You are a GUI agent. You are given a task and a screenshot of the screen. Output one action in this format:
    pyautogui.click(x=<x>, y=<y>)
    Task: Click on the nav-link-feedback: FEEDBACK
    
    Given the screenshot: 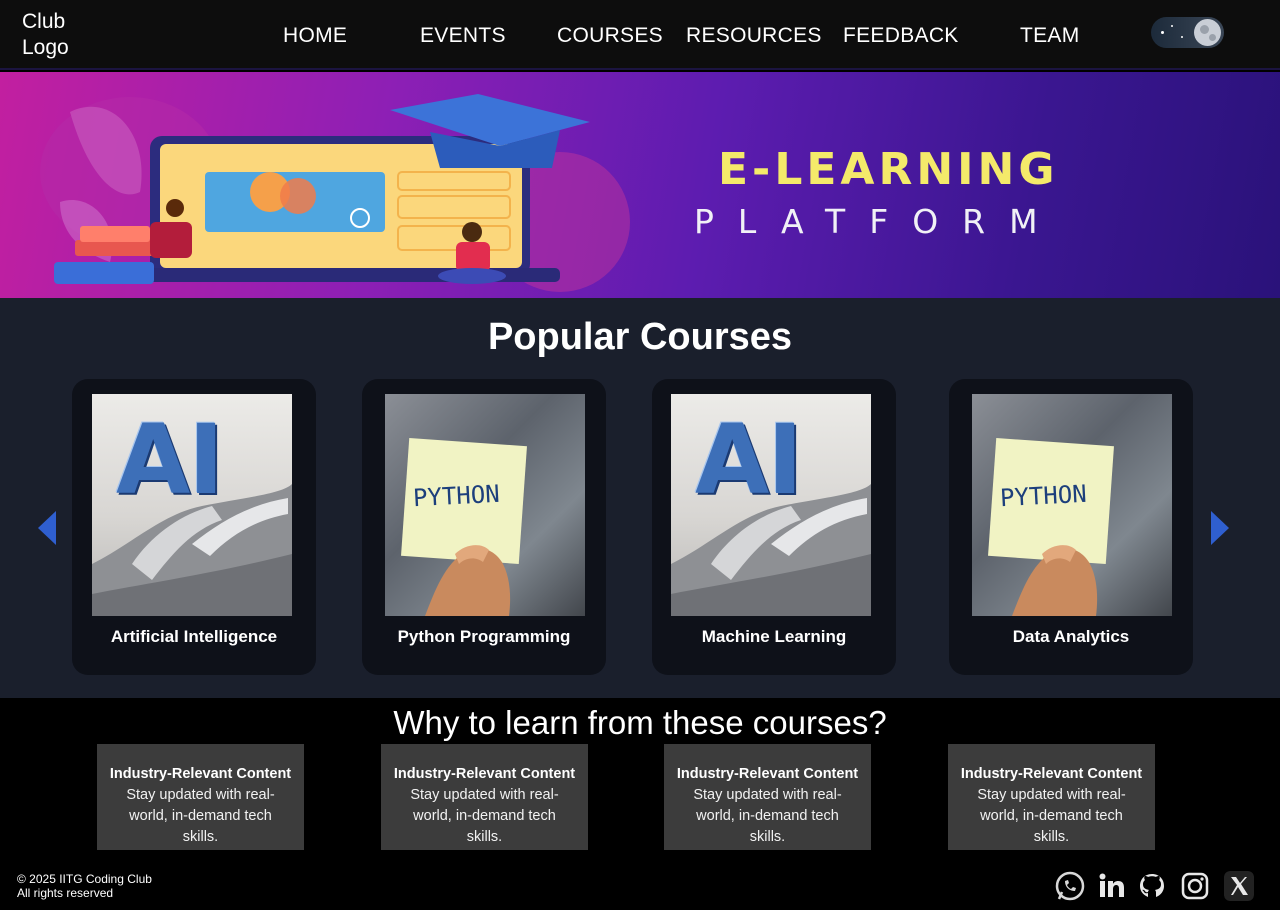 What is the action you would take?
    pyautogui.click(x=901, y=36)
    